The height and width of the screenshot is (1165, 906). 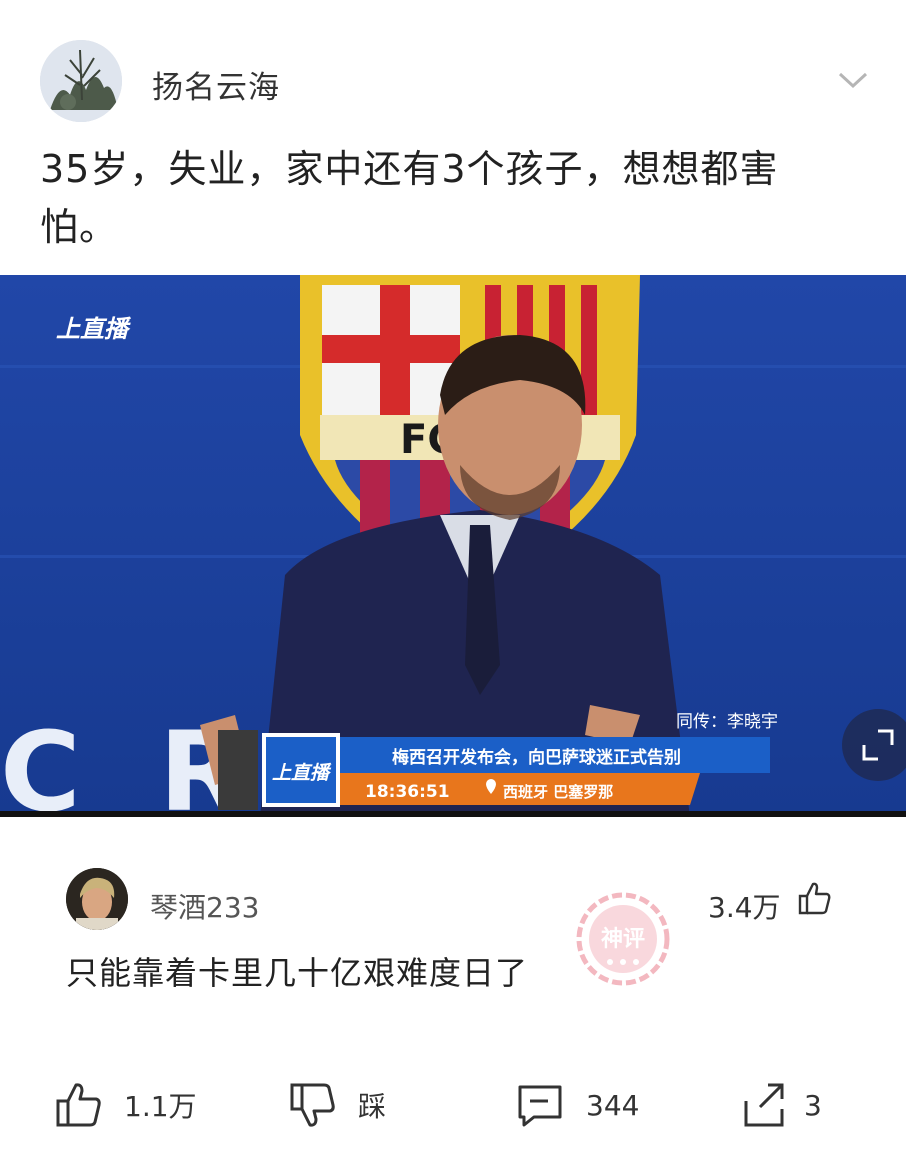 What do you see at coordinates (453, 65) in the screenshot?
I see `post-header: 扬名云海` at bounding box center [453, 65].